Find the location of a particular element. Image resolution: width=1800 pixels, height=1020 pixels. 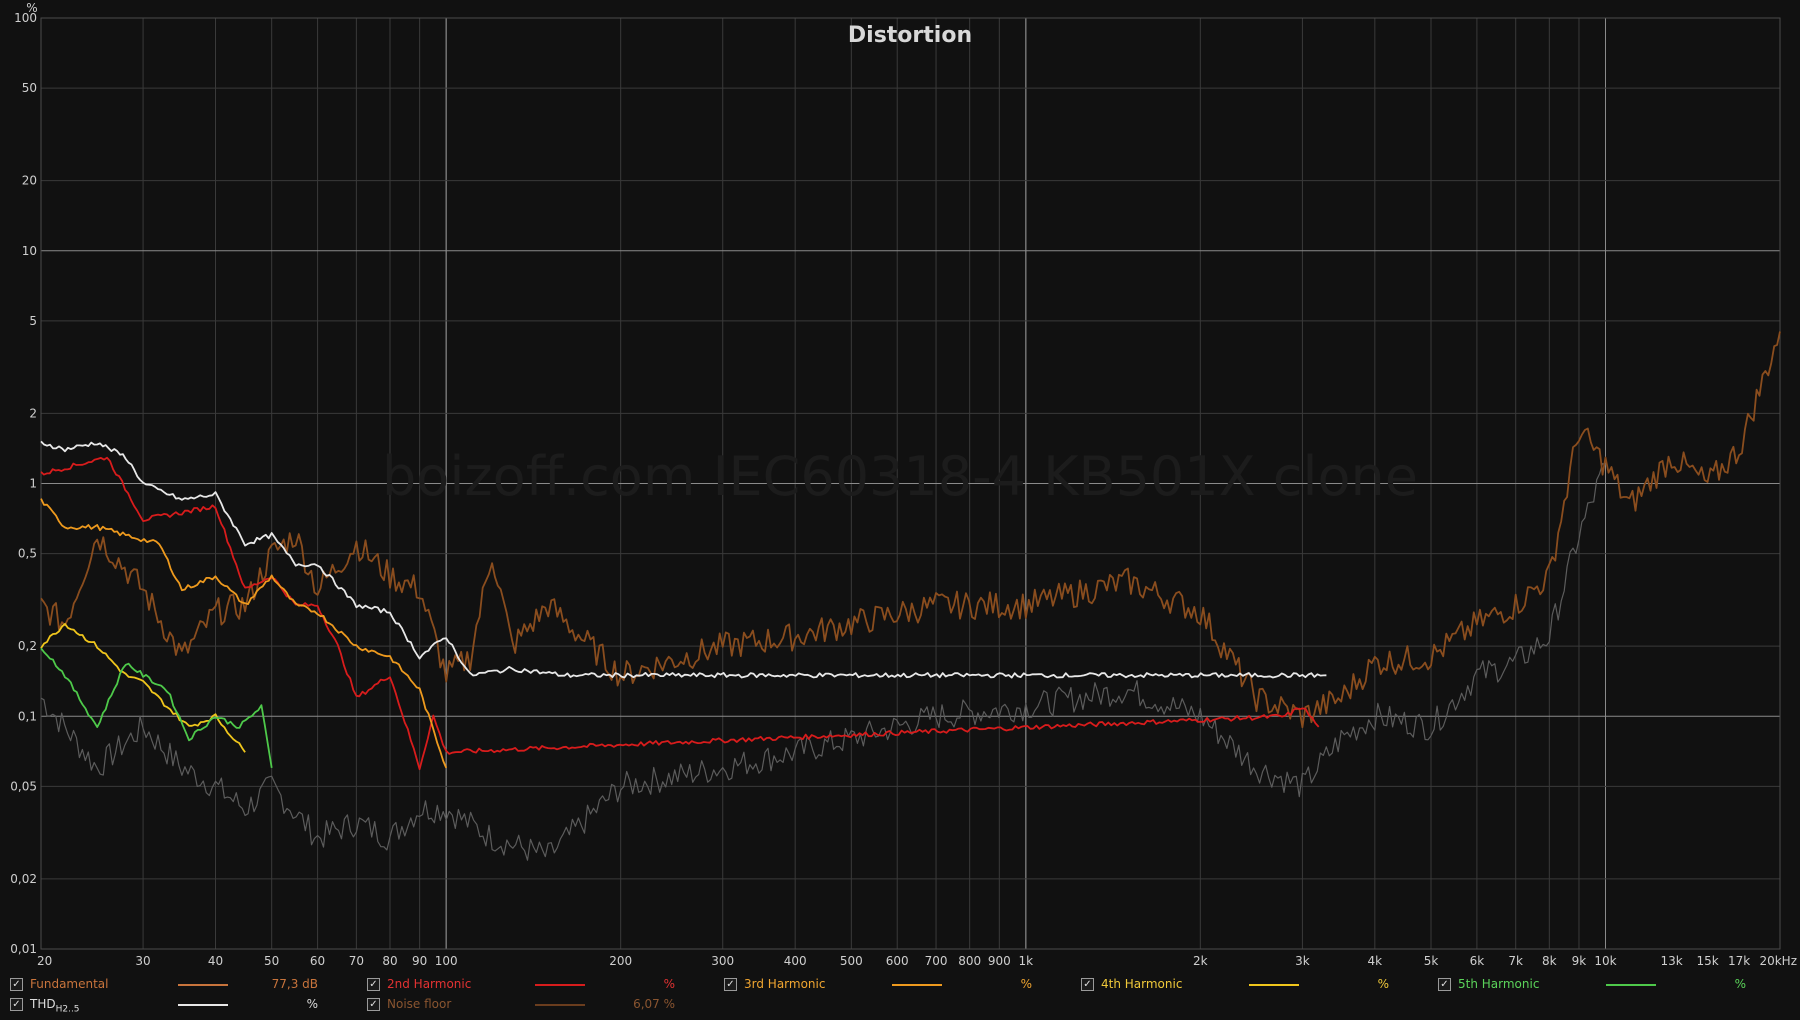

y-tick-label: 50 is located at coordinates (29, 88).